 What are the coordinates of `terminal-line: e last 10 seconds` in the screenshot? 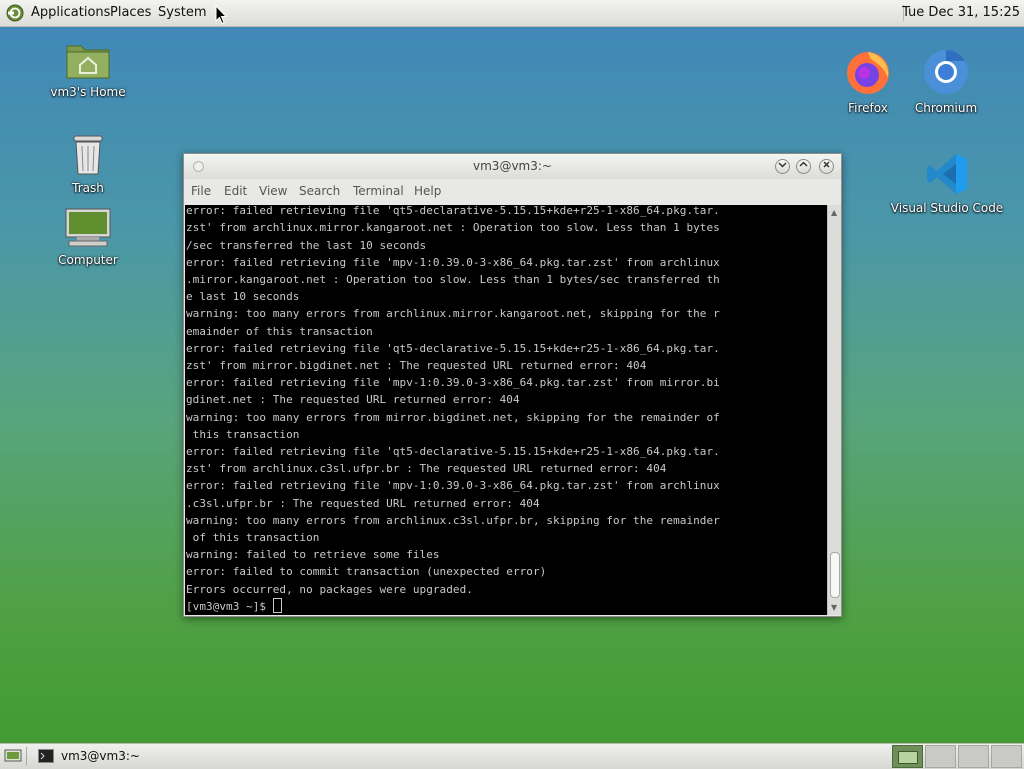 It's located at (243, 297).